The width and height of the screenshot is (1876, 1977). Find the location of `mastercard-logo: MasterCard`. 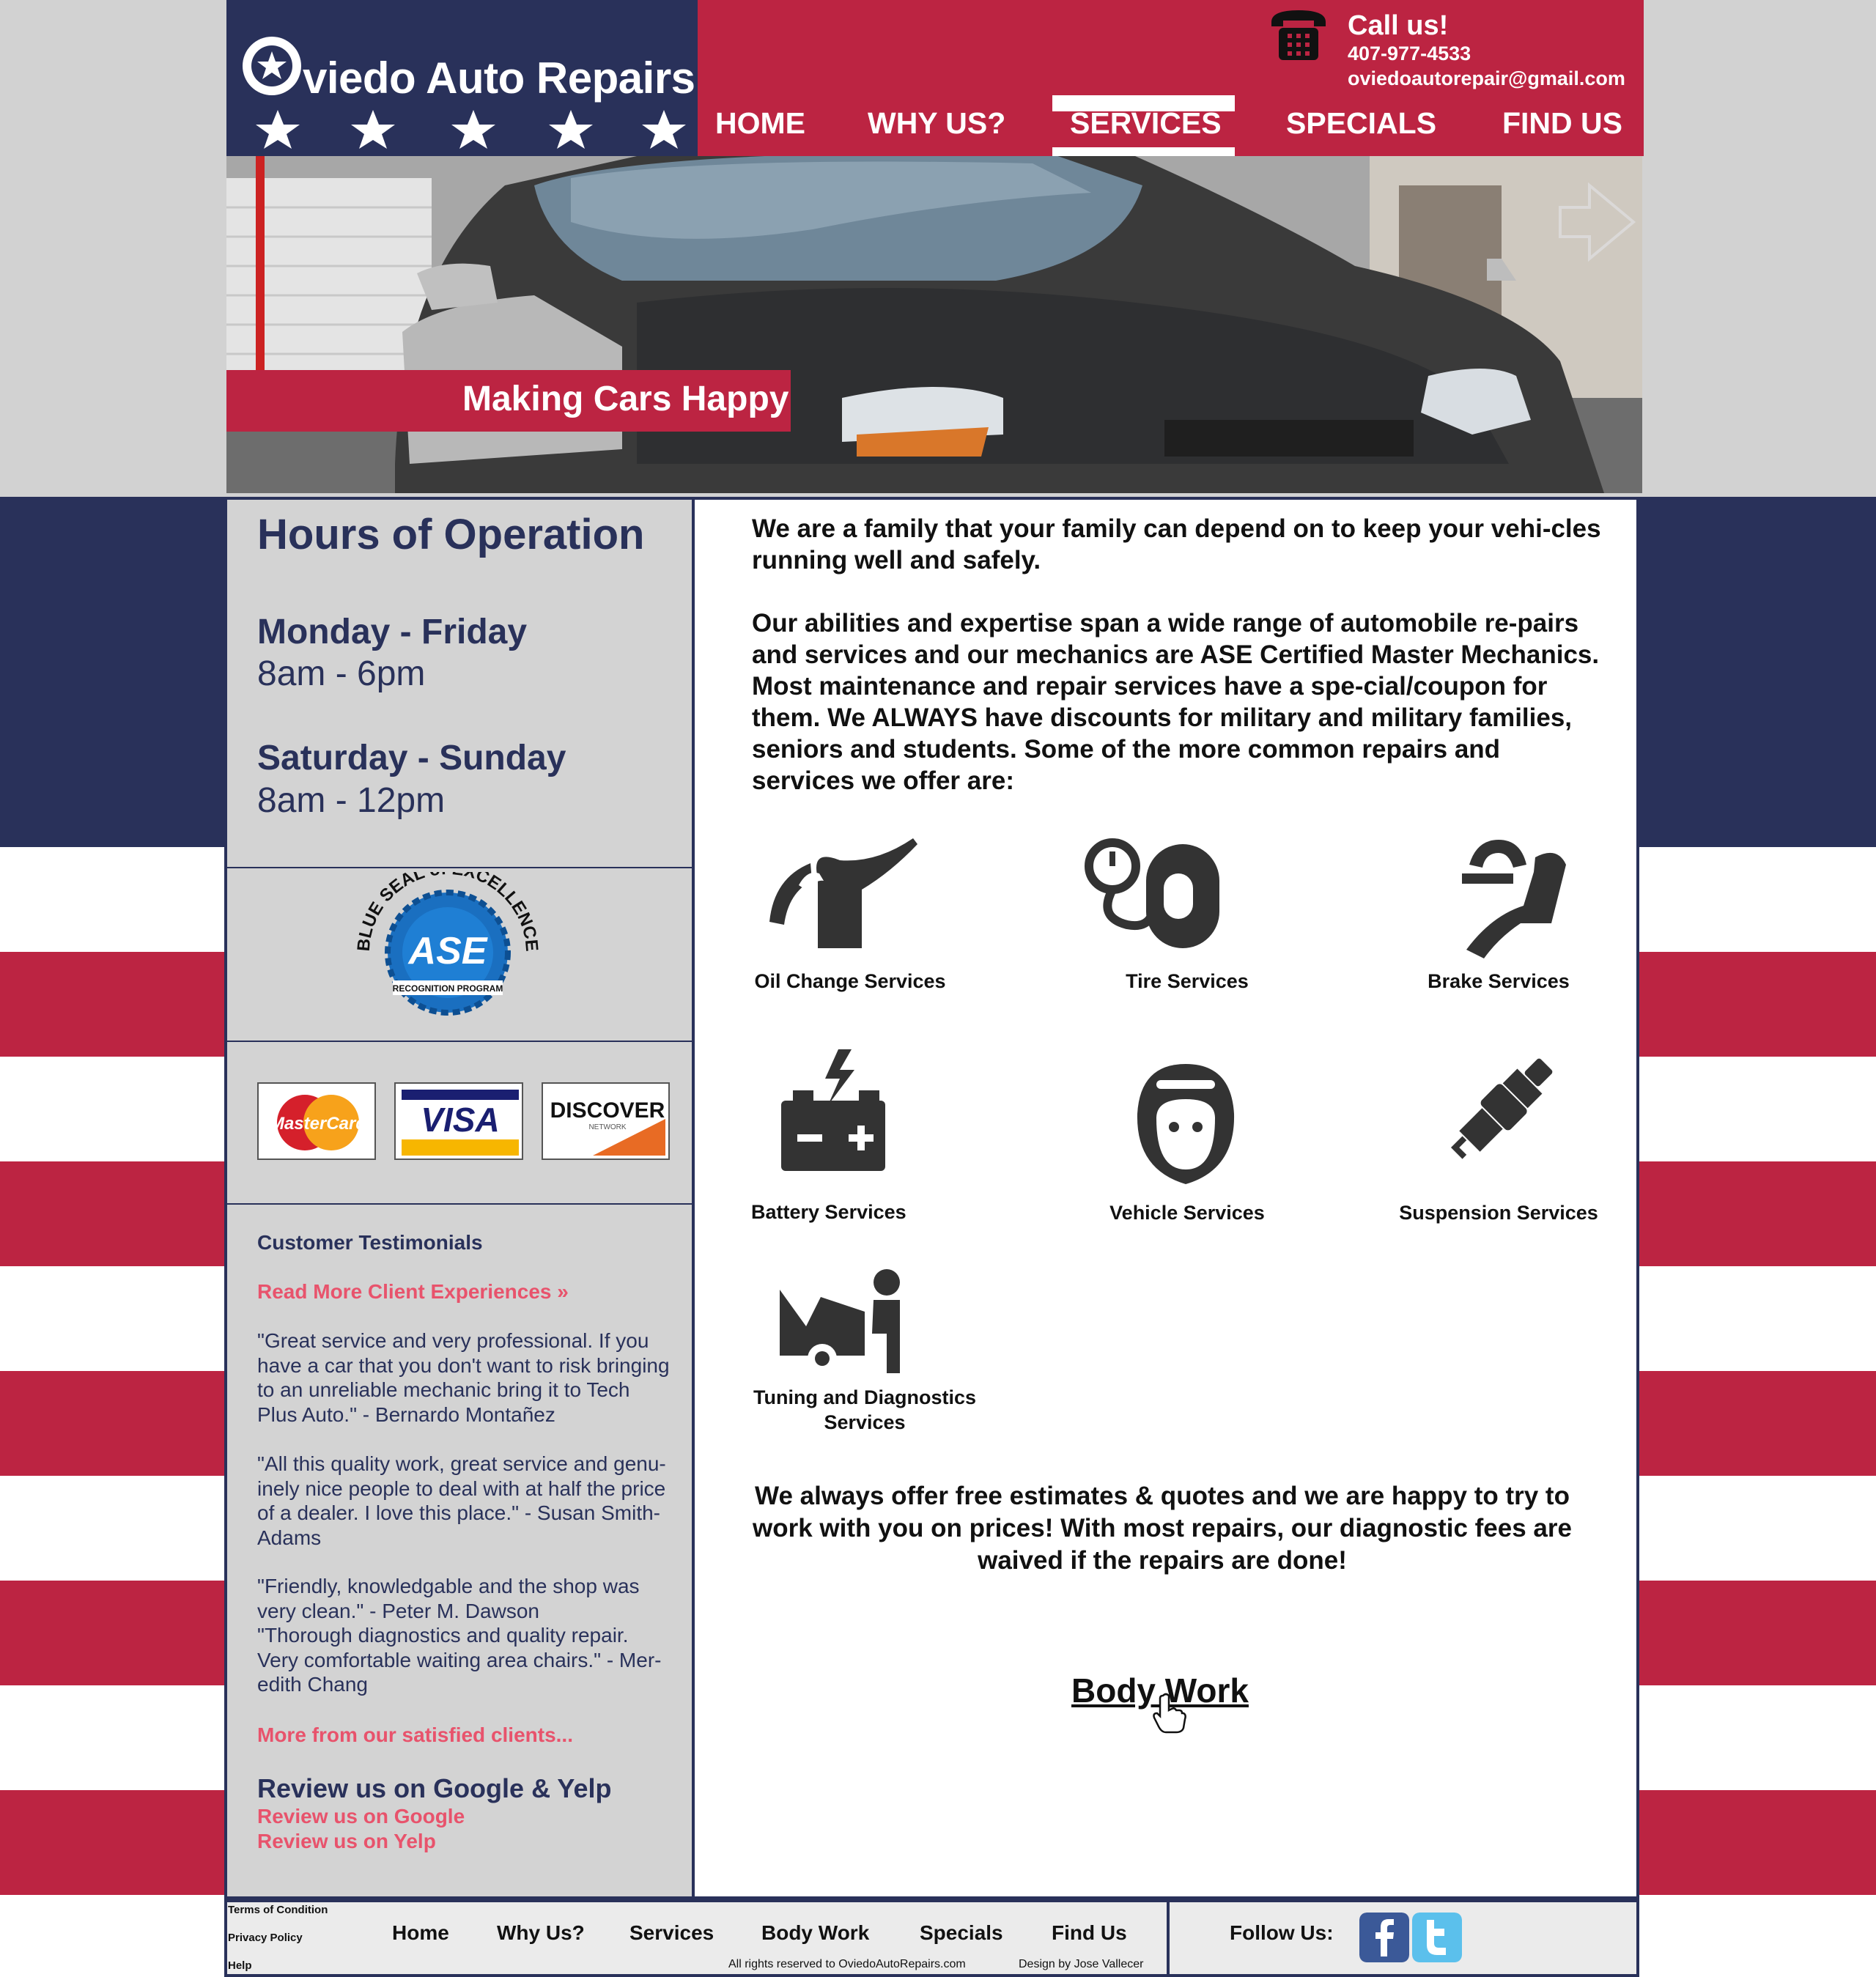

mastercard-logo: MasterCard is located at coordinates (316, 1121).